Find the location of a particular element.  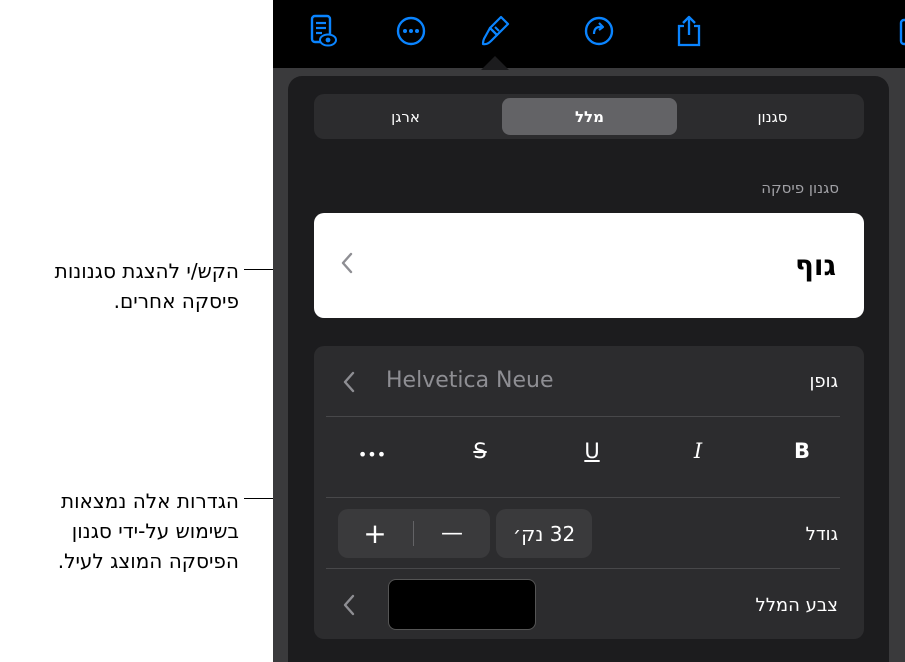

document-icon is located at coordinates (897, 31).